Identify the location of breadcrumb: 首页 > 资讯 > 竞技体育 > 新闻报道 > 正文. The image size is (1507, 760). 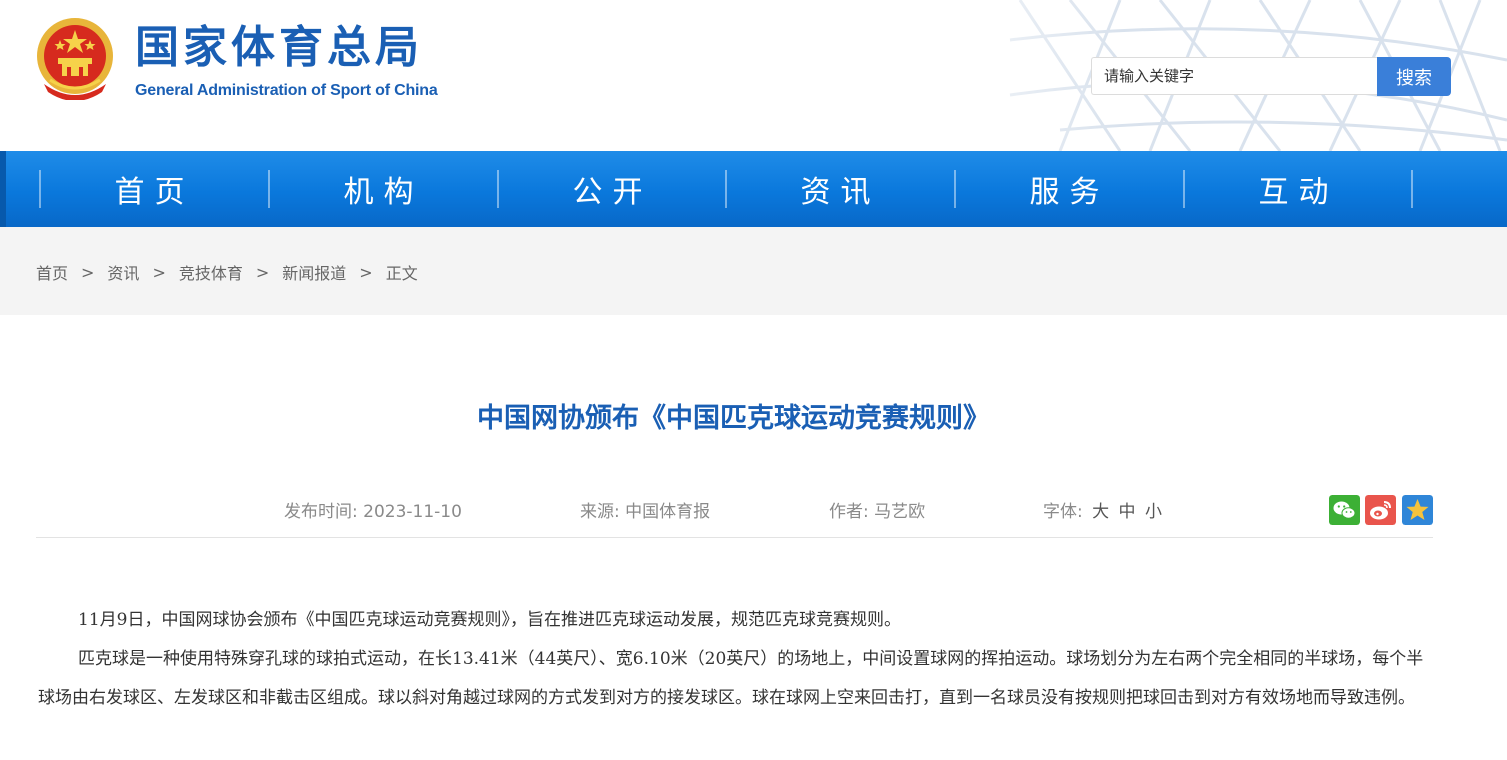
(227, 272).